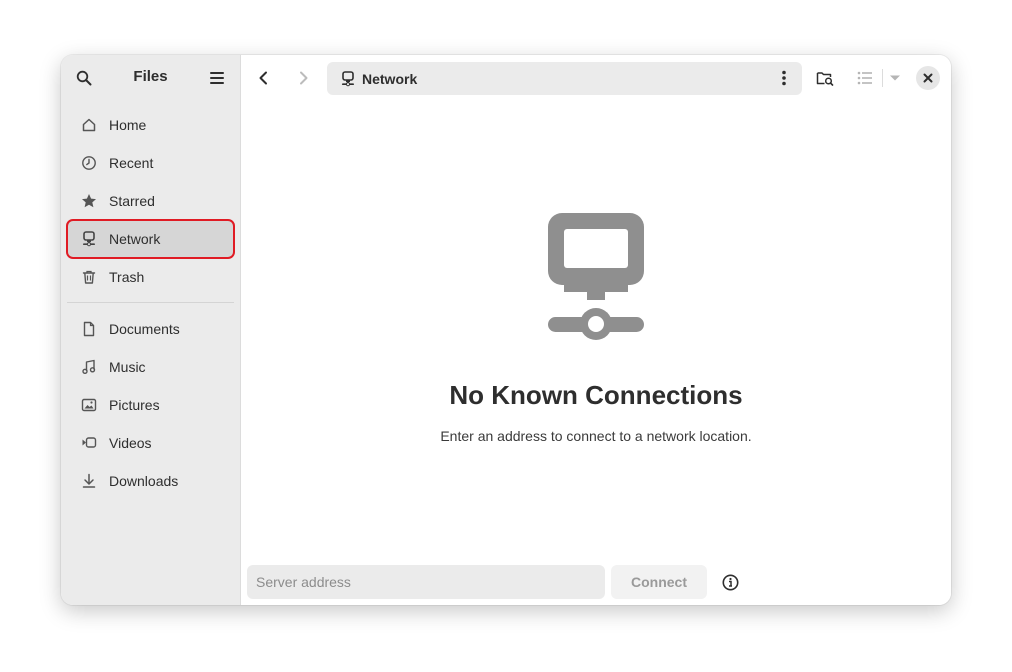  I want to click on sidebar-item-label: Videos, so click(130, 443).